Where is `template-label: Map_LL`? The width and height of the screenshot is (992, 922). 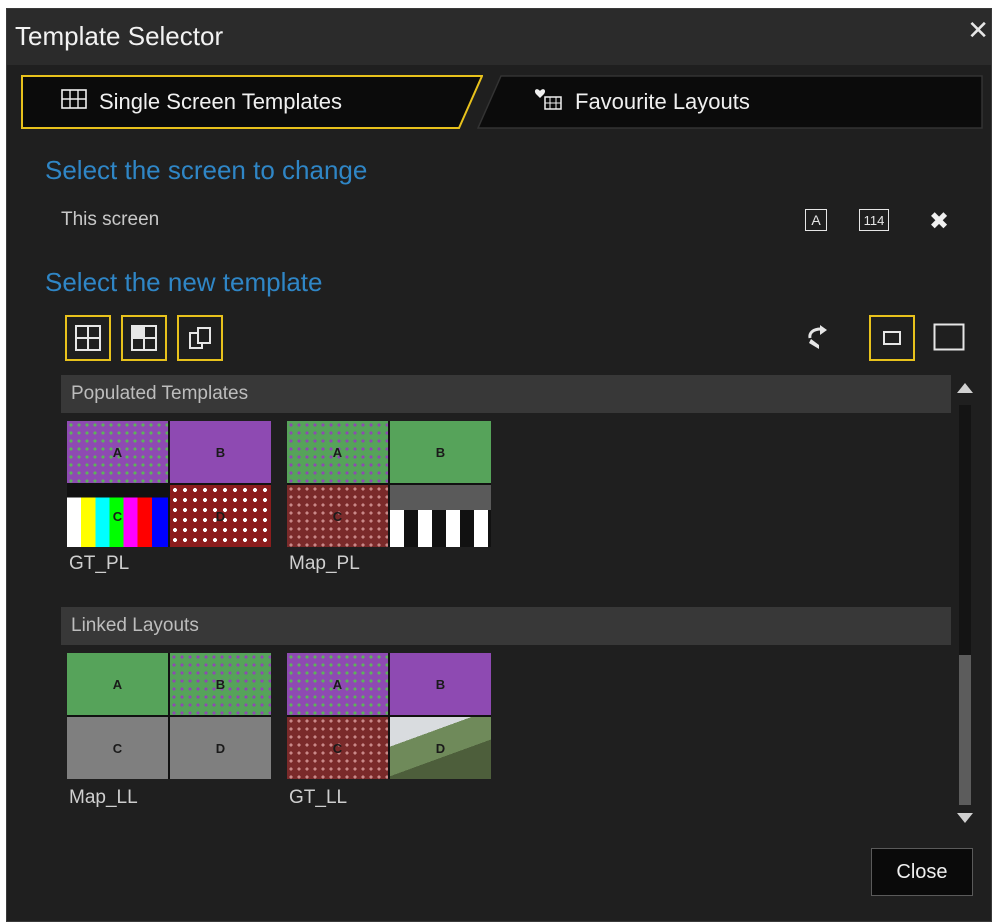
template-label: Map_LL is located at coordinates (103, 797).